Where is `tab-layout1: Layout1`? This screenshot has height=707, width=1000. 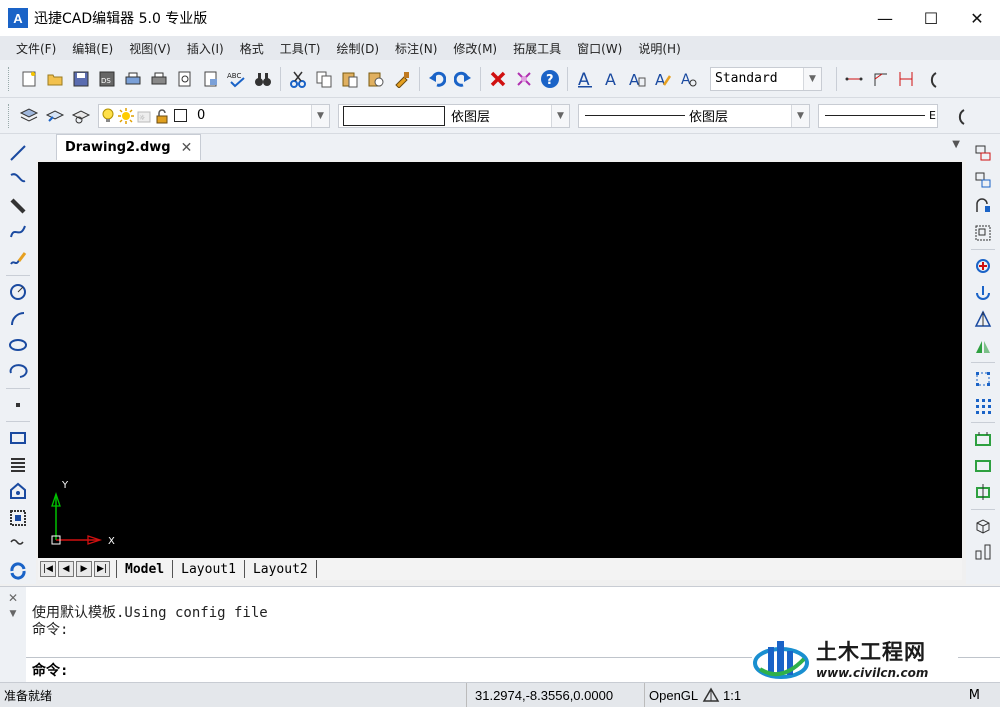 tab-layout1: Layout1 is located at coordinates (208, 569).